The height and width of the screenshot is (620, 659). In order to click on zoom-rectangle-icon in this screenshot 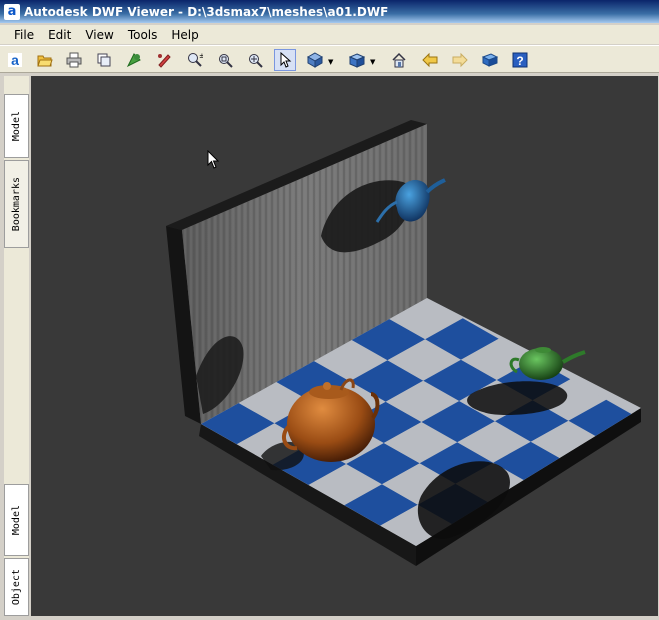, I will do `click(225, 60)`.